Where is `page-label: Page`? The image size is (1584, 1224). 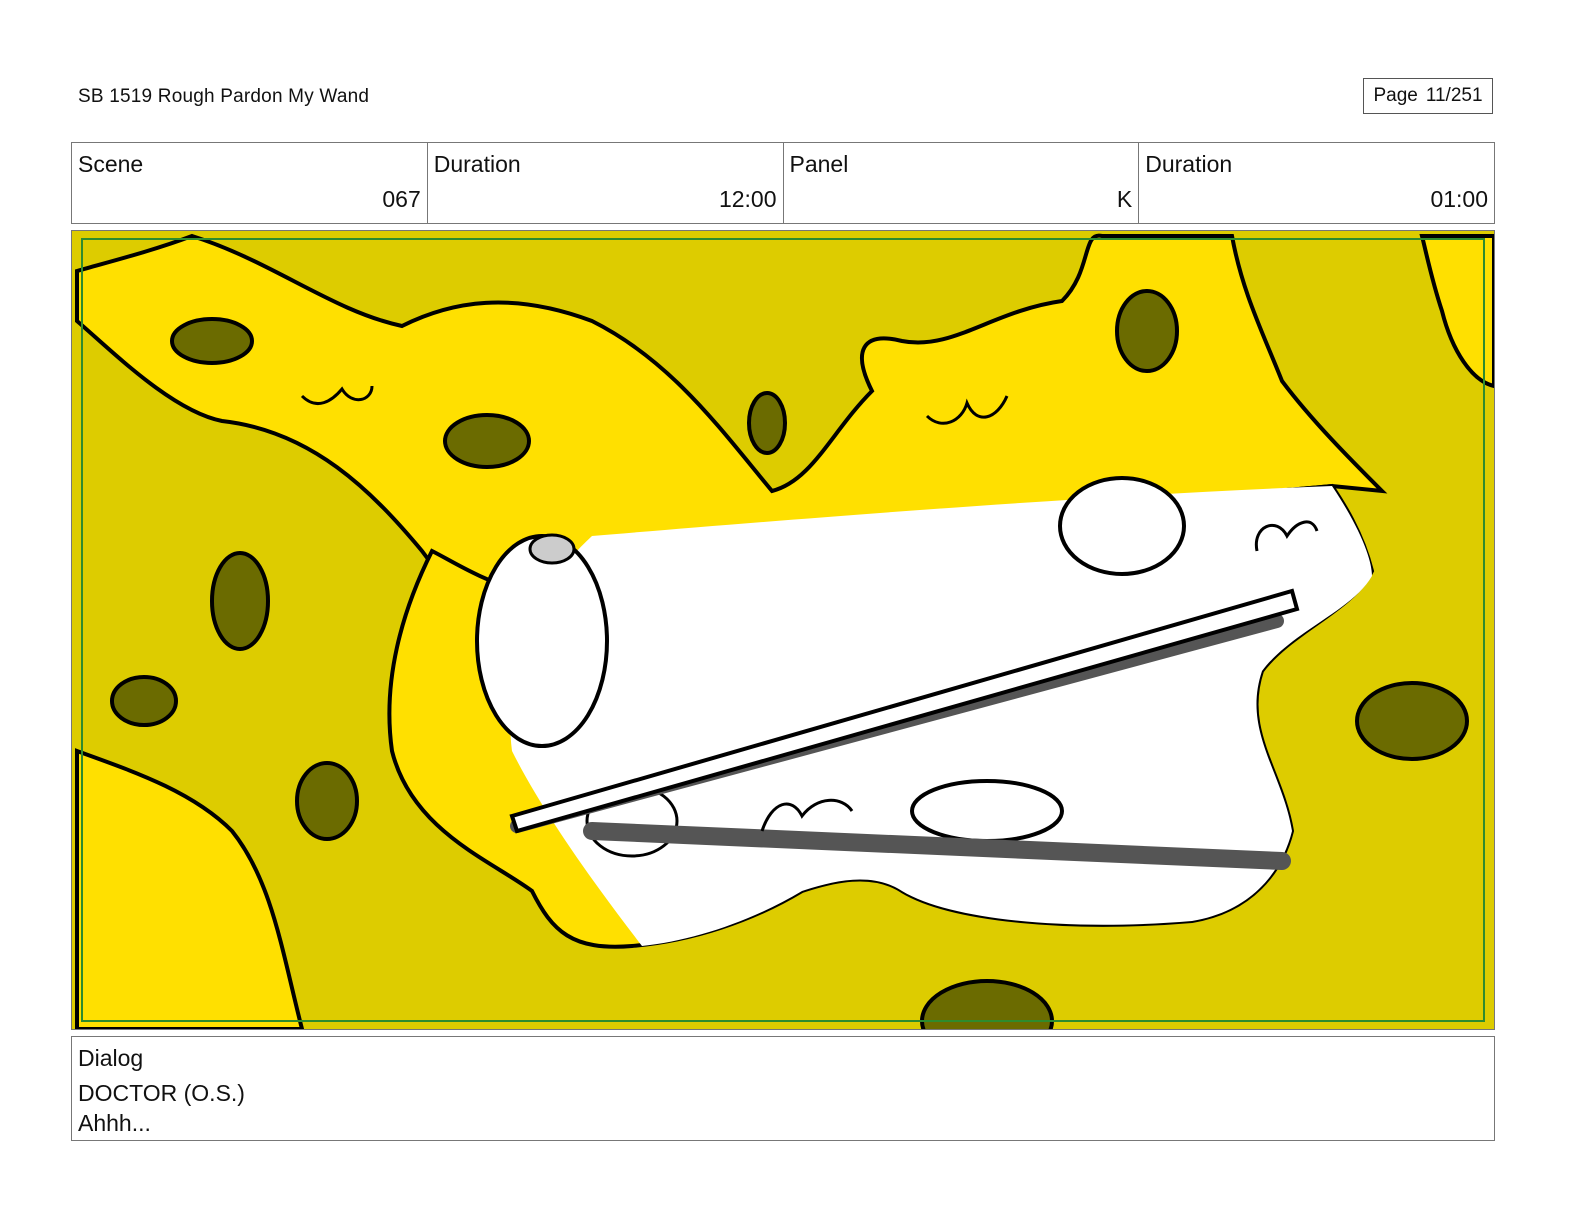
page-label: Page is located at coordinates (1395, 95).